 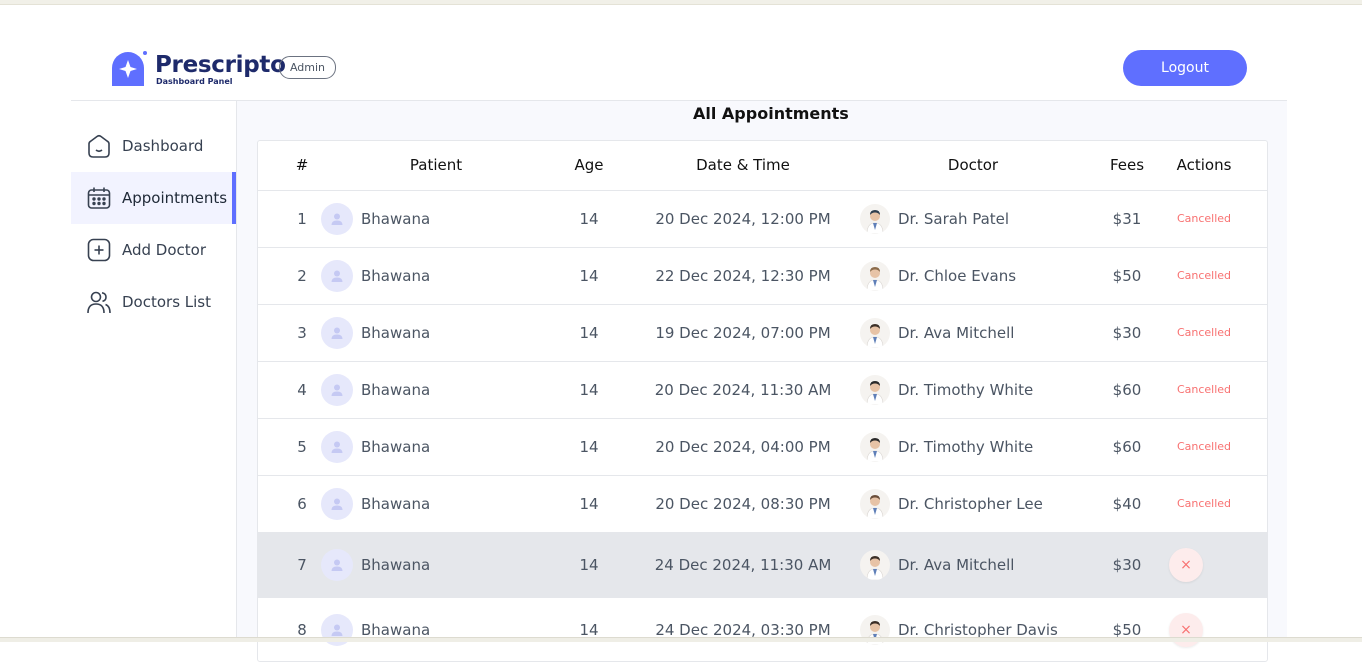 I want to click on role-badge: Admin, so click(x=307, y=67).